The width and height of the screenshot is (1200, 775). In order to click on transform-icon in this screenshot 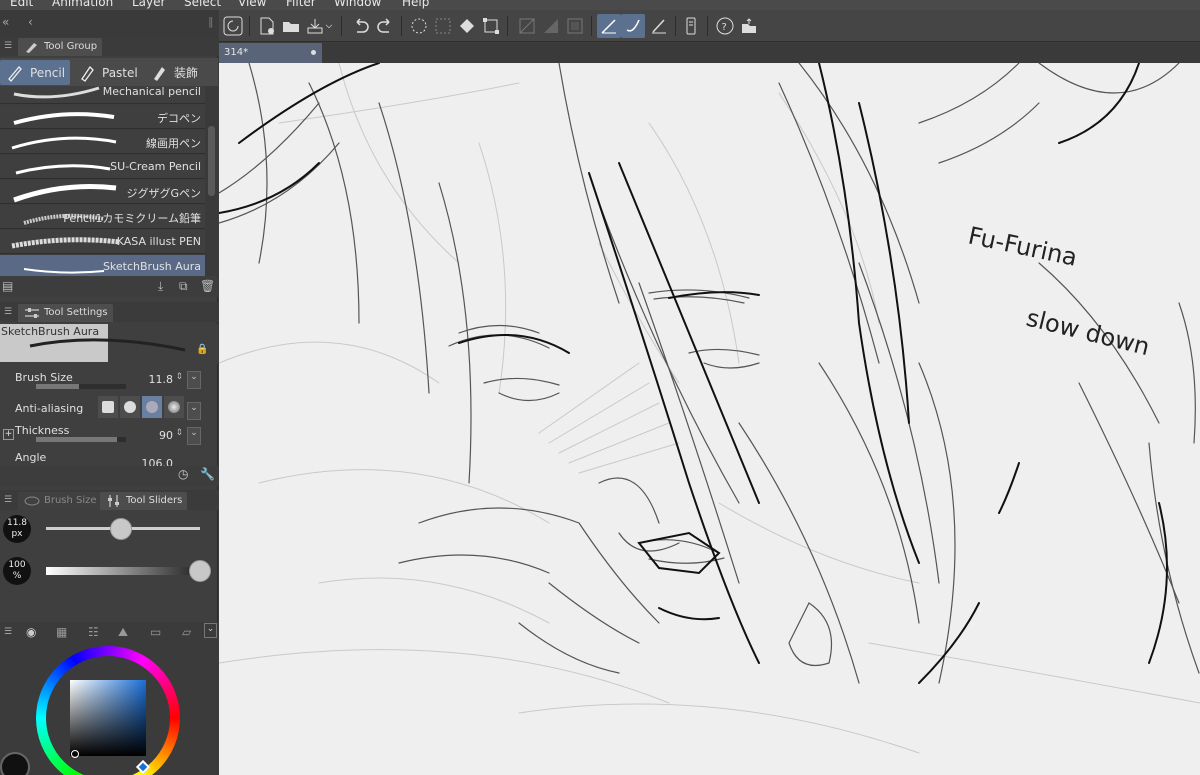, I will do `click(491, 26)`.